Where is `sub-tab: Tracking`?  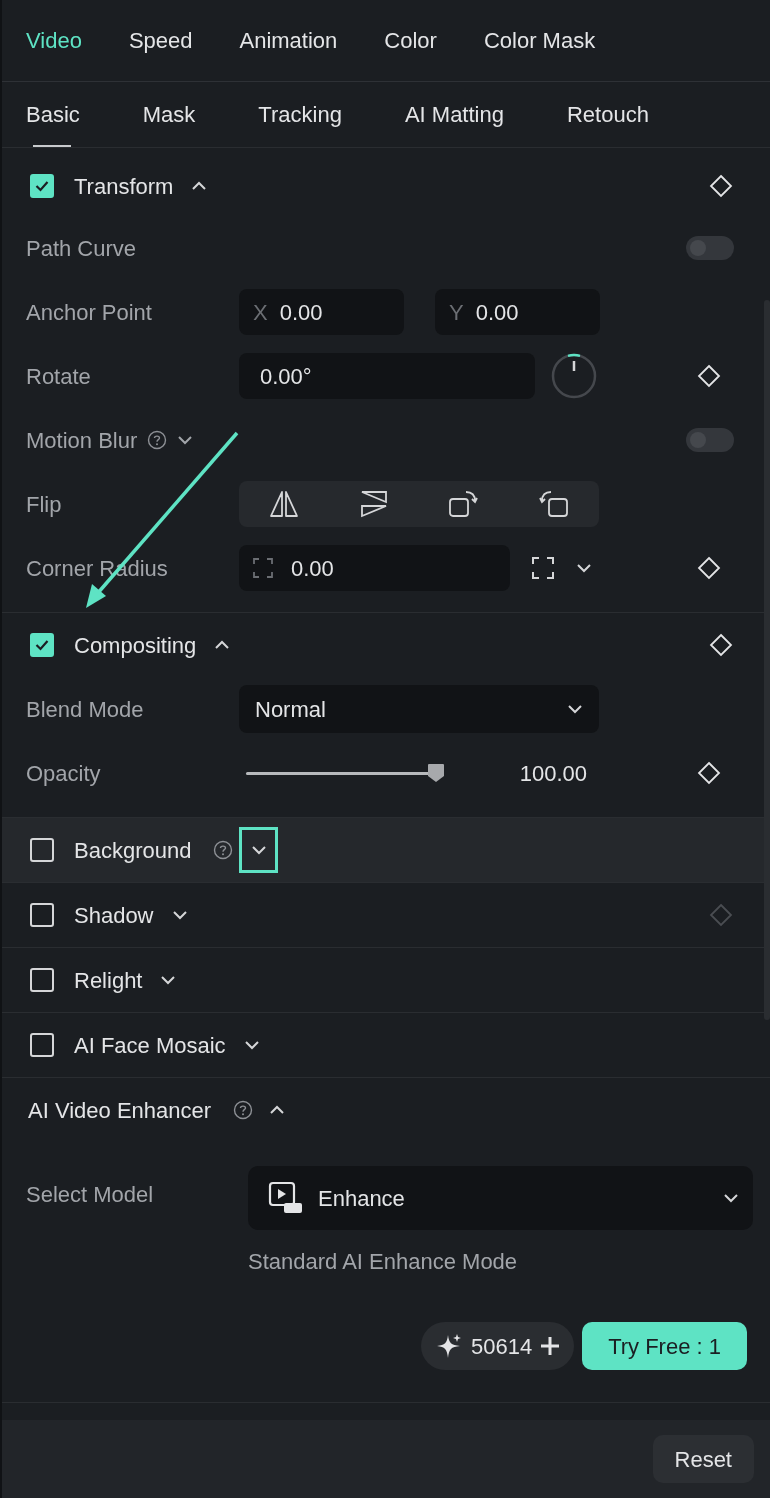
sub-tab: Tracking is located at coordinates (300, 114).